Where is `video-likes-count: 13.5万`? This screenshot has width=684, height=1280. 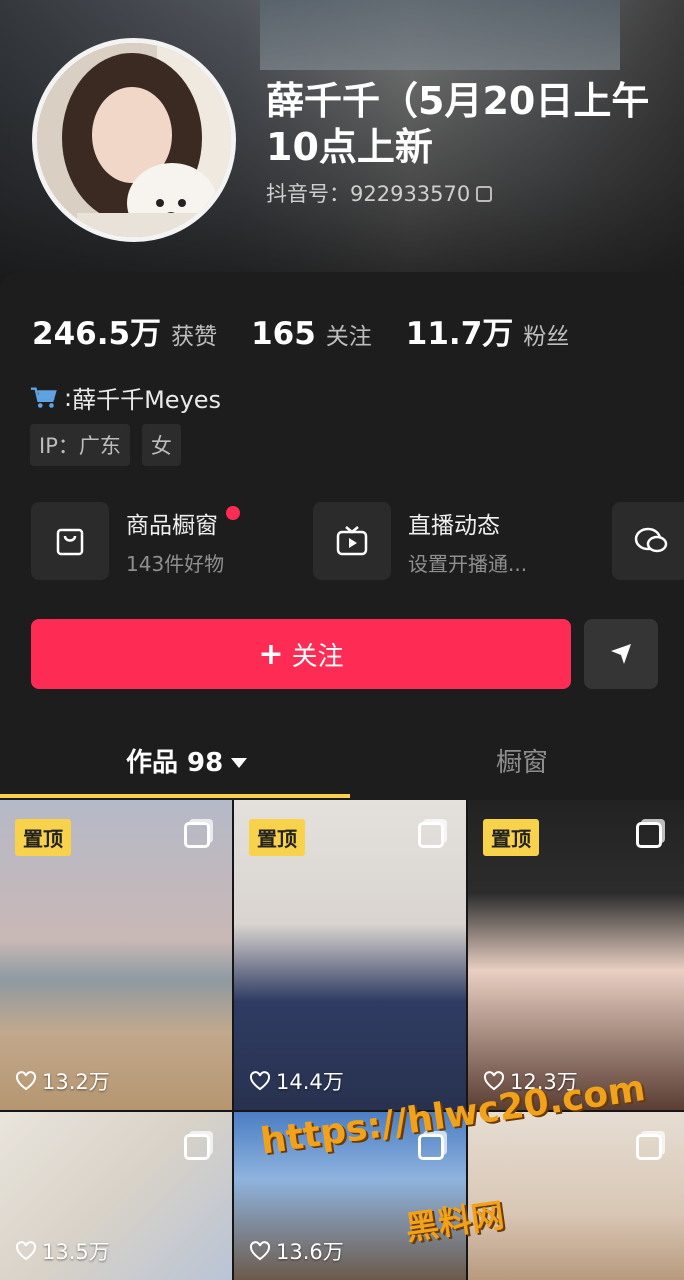
video-likes-count: 13.5万 is located at coordinates (76, 1252).